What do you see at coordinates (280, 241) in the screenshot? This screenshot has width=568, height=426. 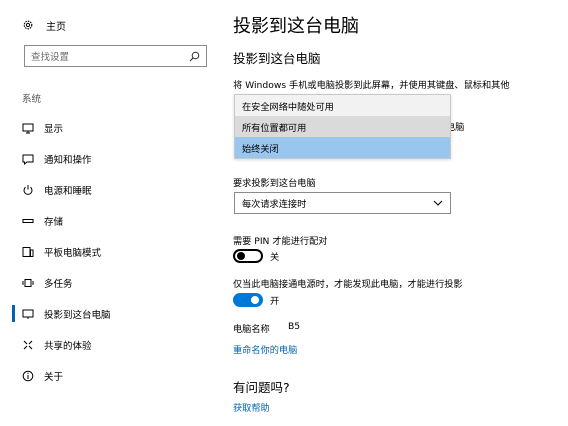 I see `pin-label: 需要 PIN 才能进行配对` at bounding box center [280, 241].